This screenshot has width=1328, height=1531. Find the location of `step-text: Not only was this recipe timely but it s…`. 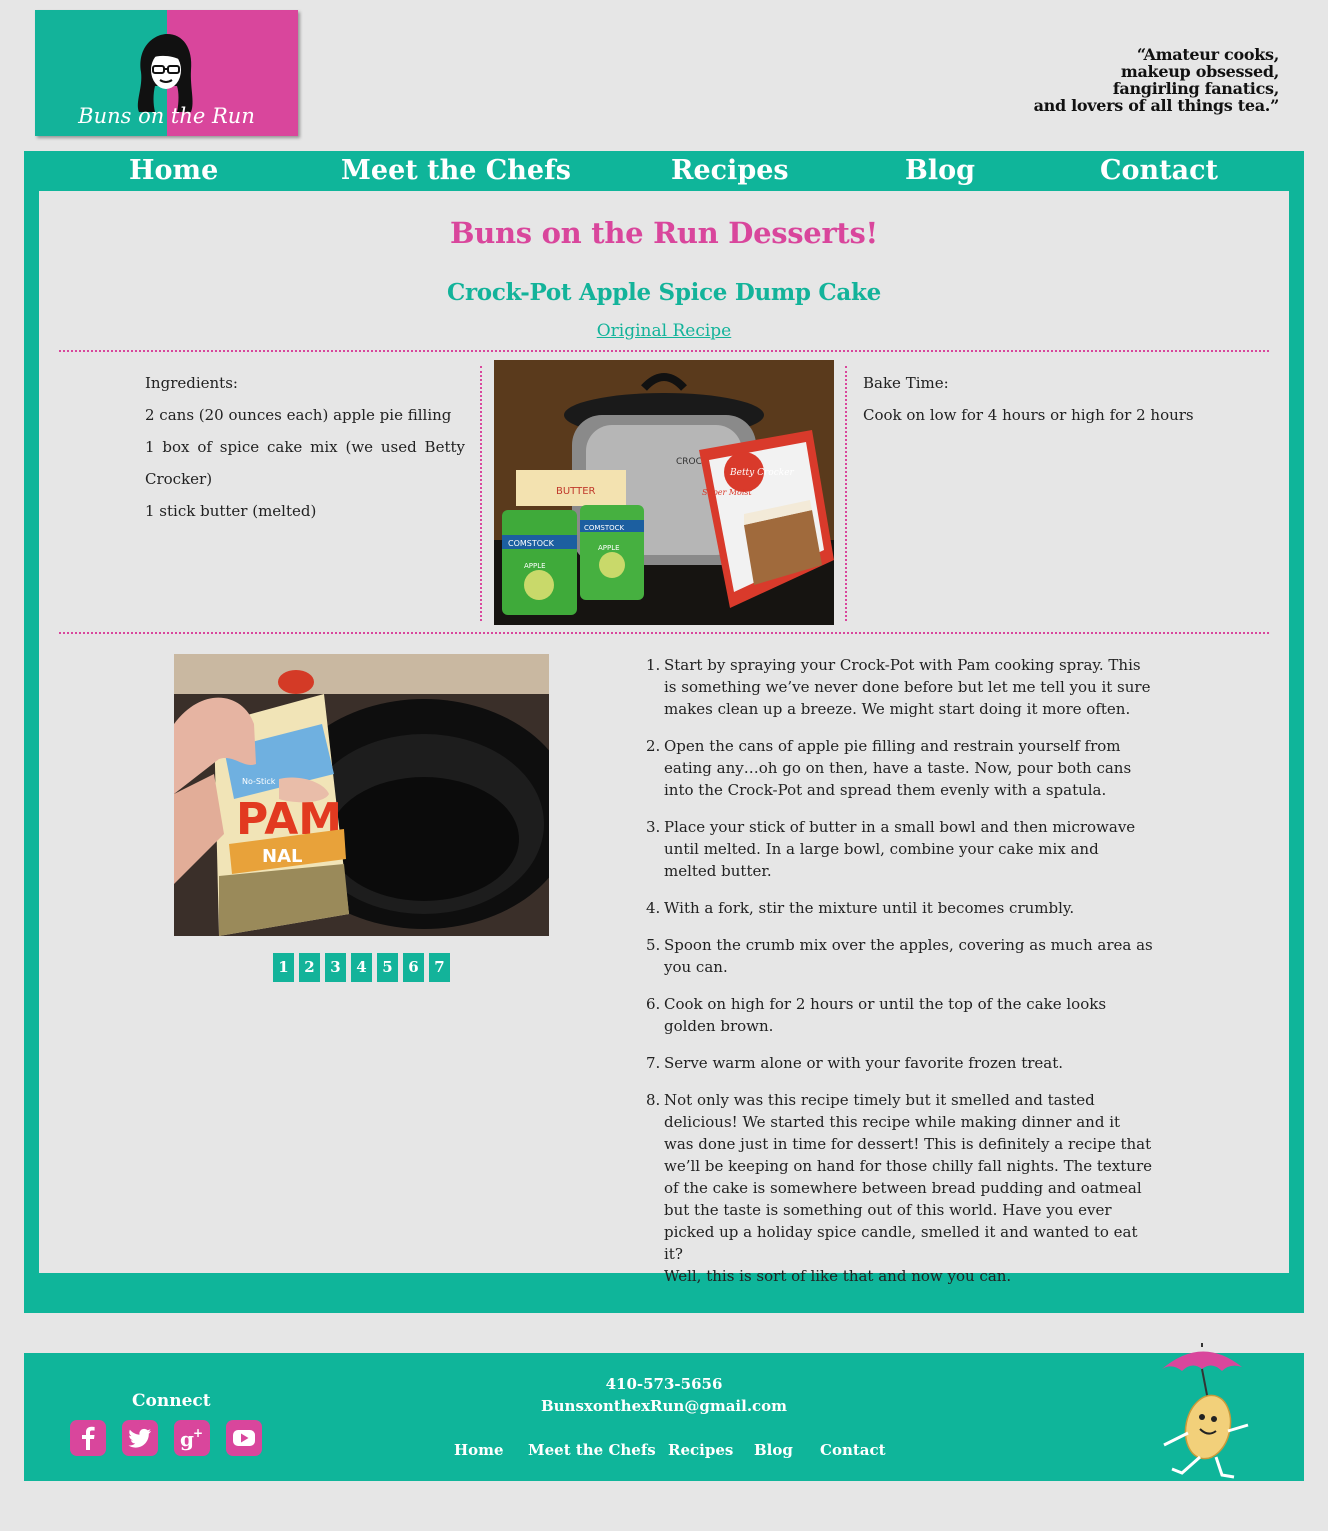

step-text: Not only was this recipe timely but it s… is located at coordinates (908, 1177).